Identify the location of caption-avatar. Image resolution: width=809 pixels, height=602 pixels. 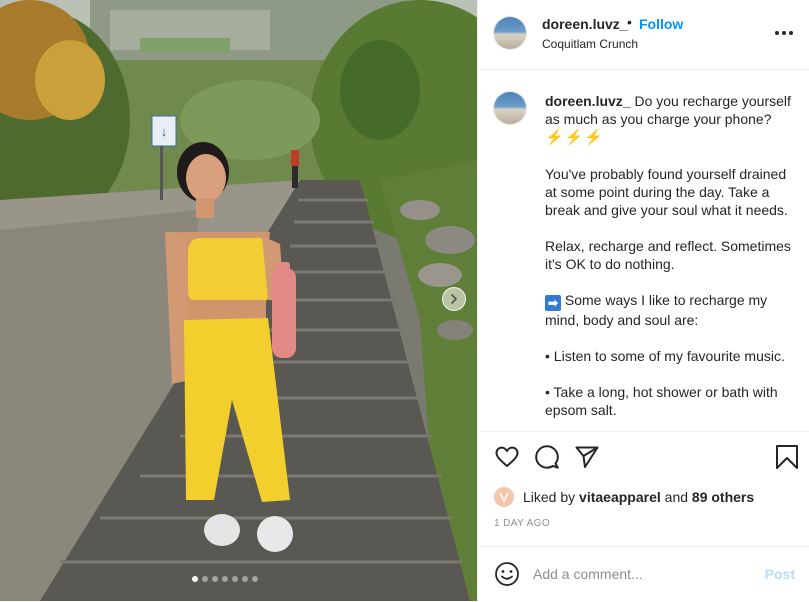
(510, 108).